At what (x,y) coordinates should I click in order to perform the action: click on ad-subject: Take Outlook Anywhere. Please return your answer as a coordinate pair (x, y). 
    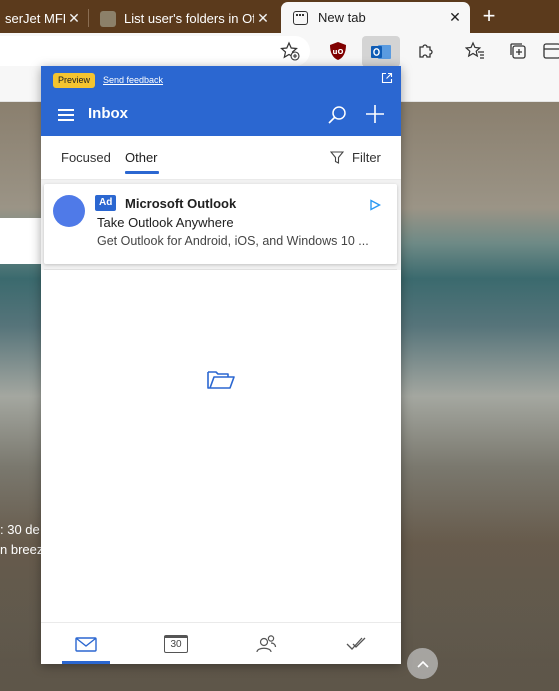
    Looking at the image, I should click on (165, 222).